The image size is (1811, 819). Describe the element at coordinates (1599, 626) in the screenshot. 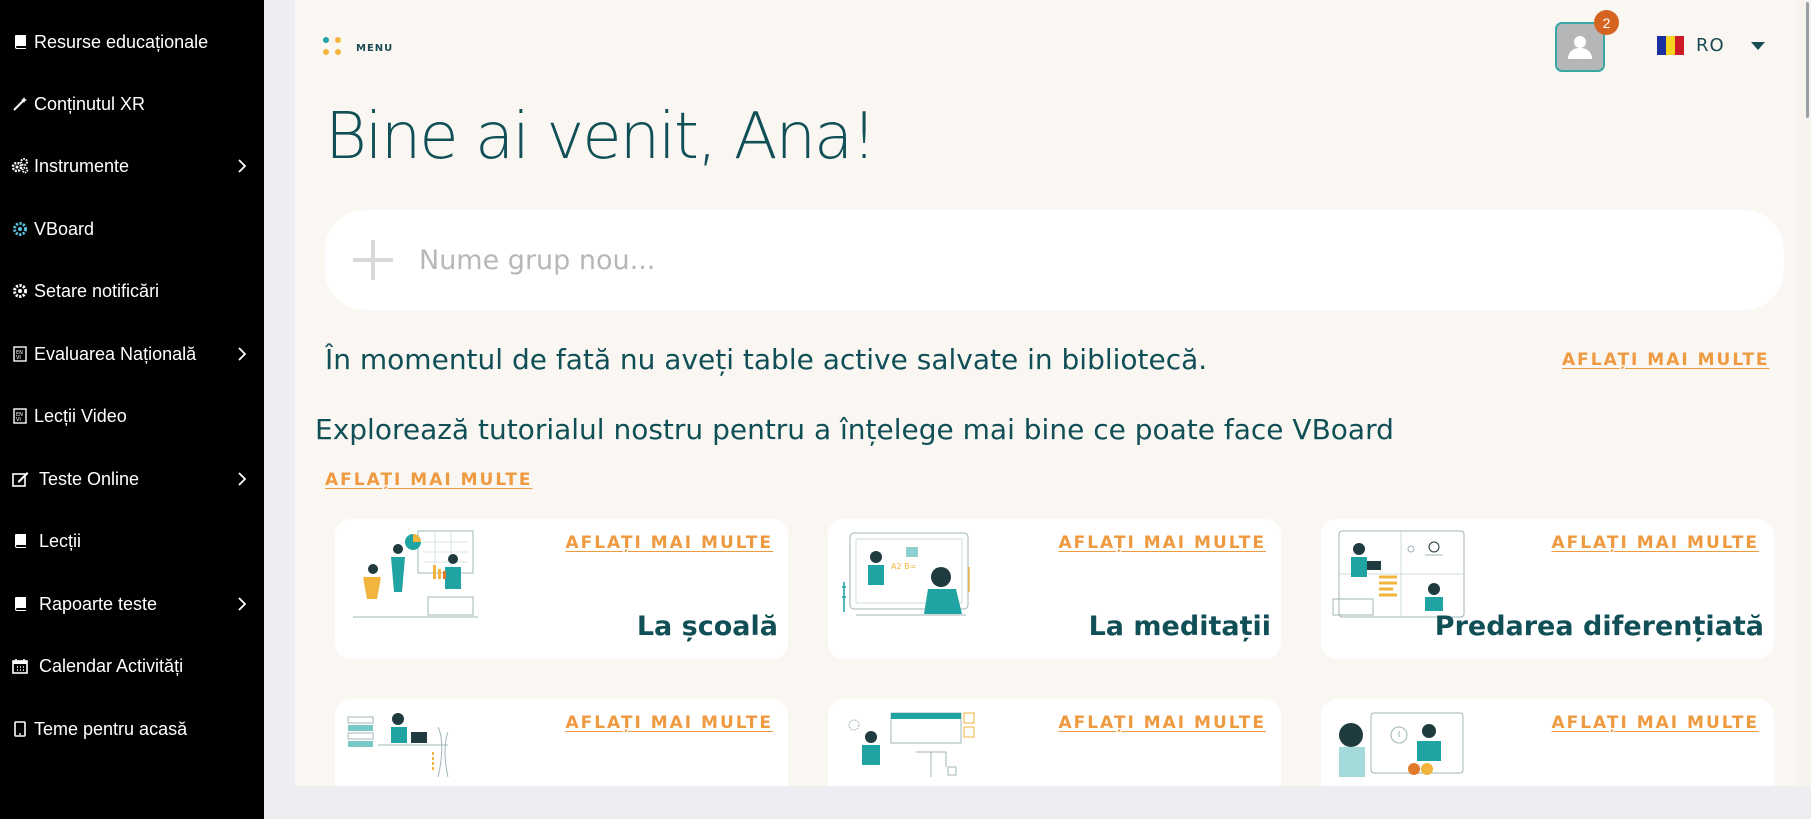

I see `card-title: Predarea diferențiată` at that location.